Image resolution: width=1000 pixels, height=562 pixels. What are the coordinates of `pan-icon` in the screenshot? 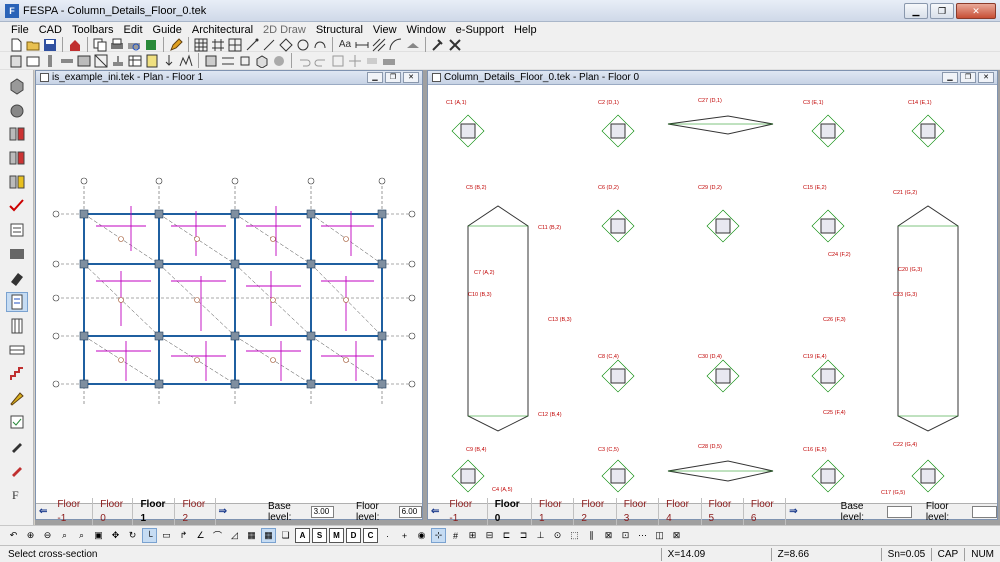 It's located at (355, 61).